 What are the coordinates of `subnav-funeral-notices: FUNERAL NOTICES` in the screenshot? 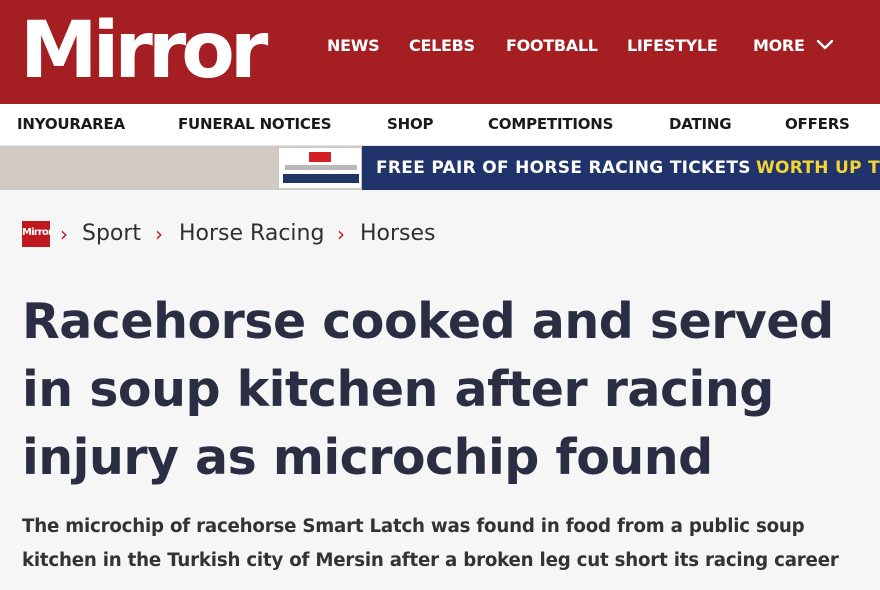 It's located at (255, 124).